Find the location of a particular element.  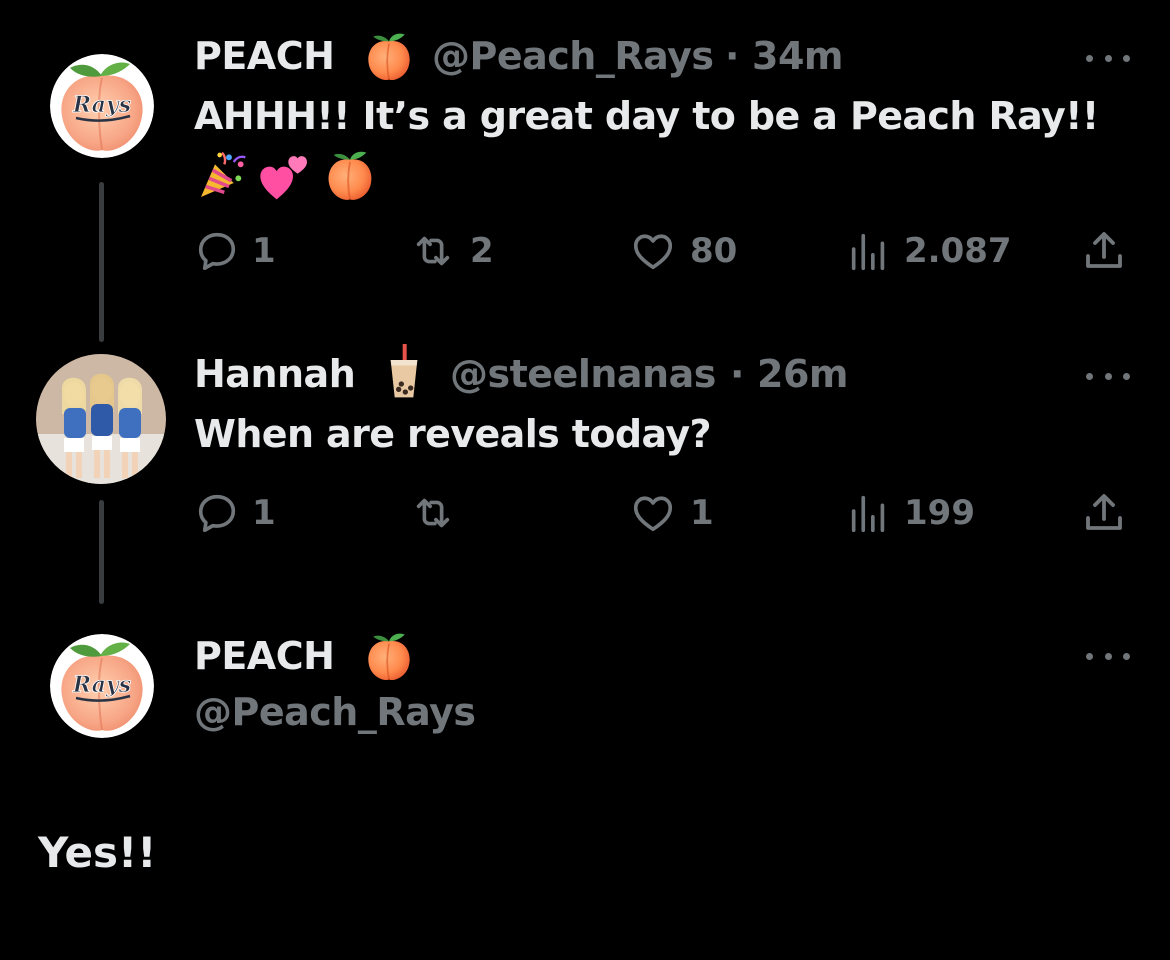

tweet-text: When are reveals today? is located at coordinates (453, 434).